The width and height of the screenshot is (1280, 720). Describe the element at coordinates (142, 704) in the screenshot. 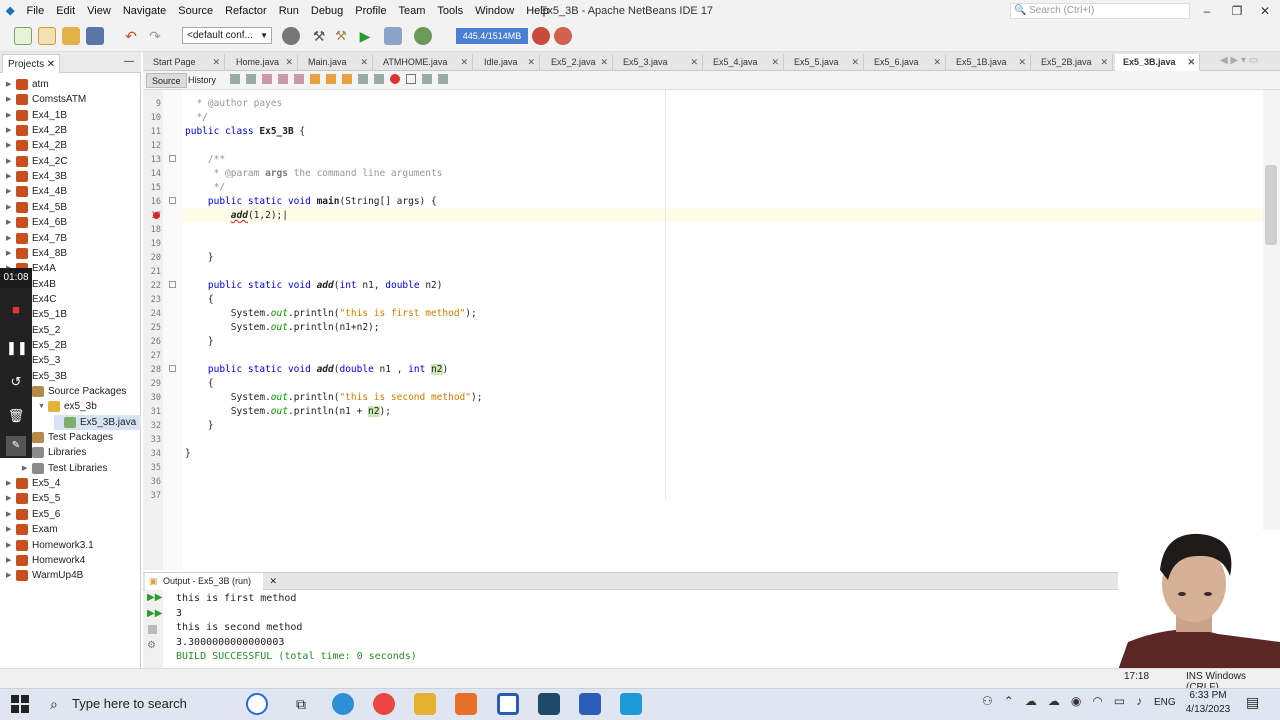

I see `taskbar-search: ⌕ Type here to search` at that location.